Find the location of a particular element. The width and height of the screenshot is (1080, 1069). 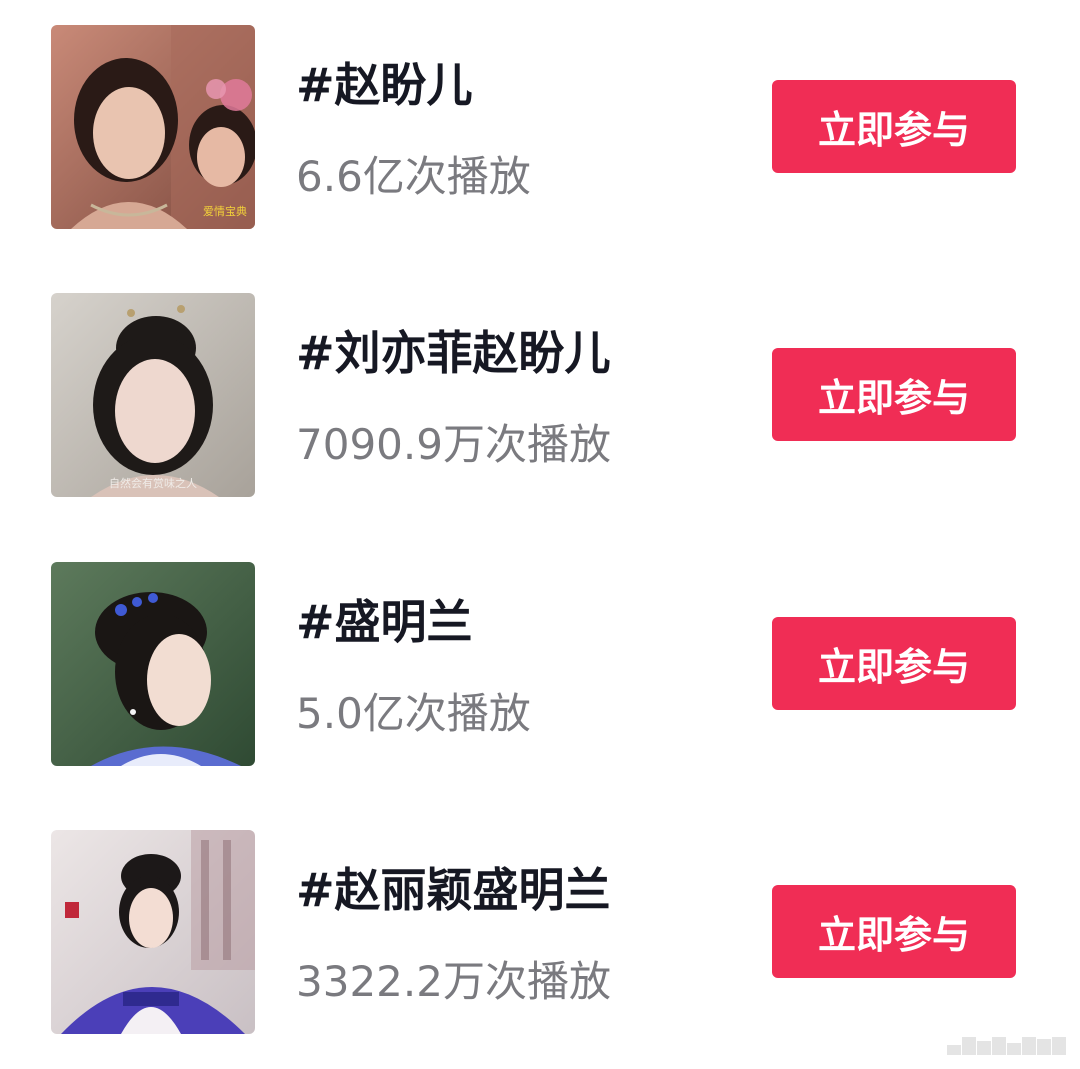

topic-title: #盛明兰 is located at coordinates (384, 622).